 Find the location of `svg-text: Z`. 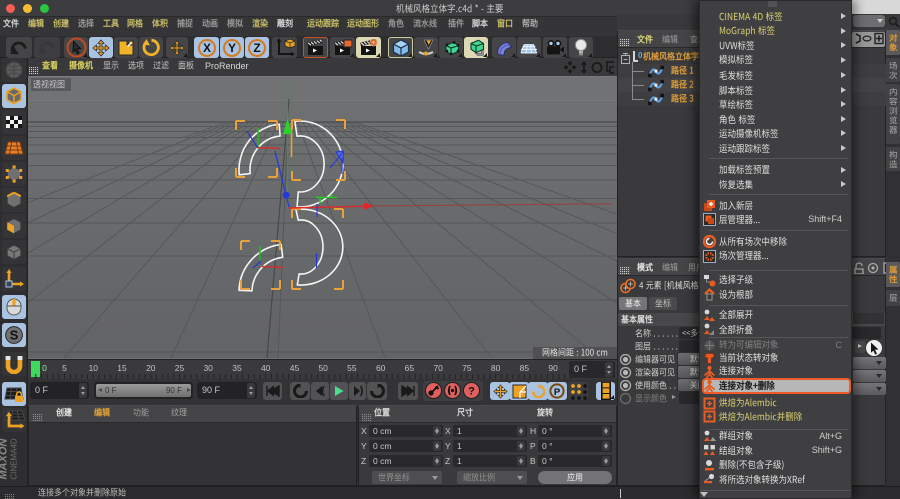

svg-text: Z is located at coordinates (256, 48).